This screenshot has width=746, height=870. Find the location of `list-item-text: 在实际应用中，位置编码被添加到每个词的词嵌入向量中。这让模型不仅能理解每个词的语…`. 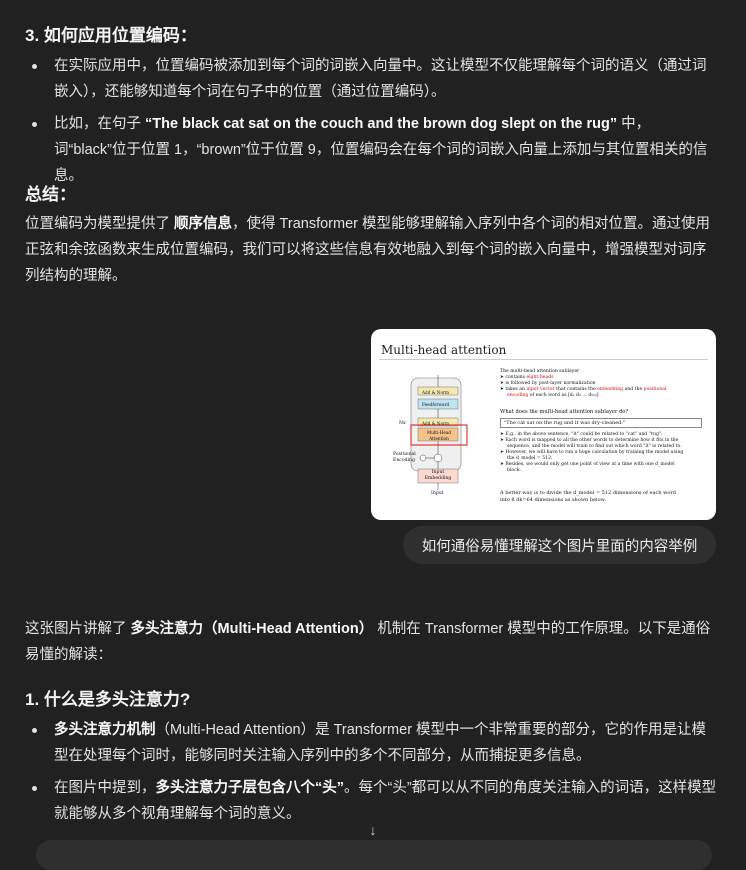

list-item-text: 在实际应用中，位置编码被添加到每个词的词嵌入向量中。这让模型不仅能理解每个词的语… is located at coordinates (380, 79).